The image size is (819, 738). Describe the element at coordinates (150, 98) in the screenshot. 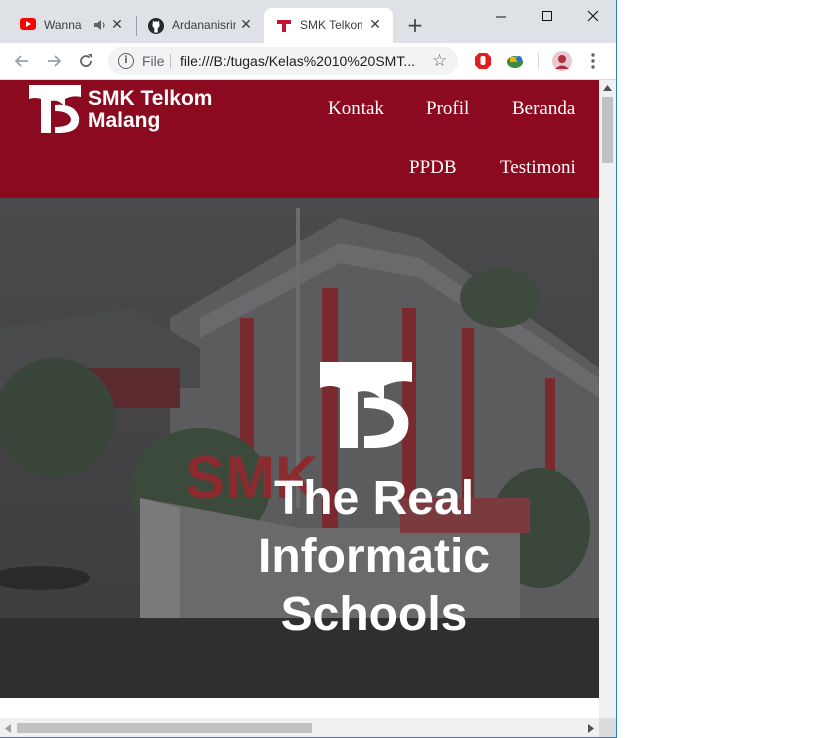

I see `brand-line-1: SMK Telkom` at that location.